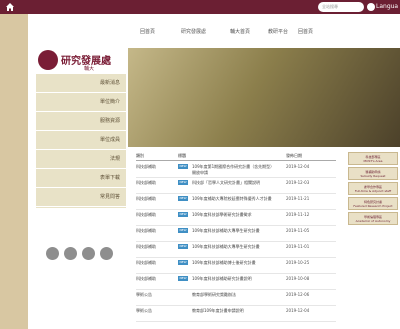  I want to click on top-bar: 全站搜尋 Langua, so click(200, 7).